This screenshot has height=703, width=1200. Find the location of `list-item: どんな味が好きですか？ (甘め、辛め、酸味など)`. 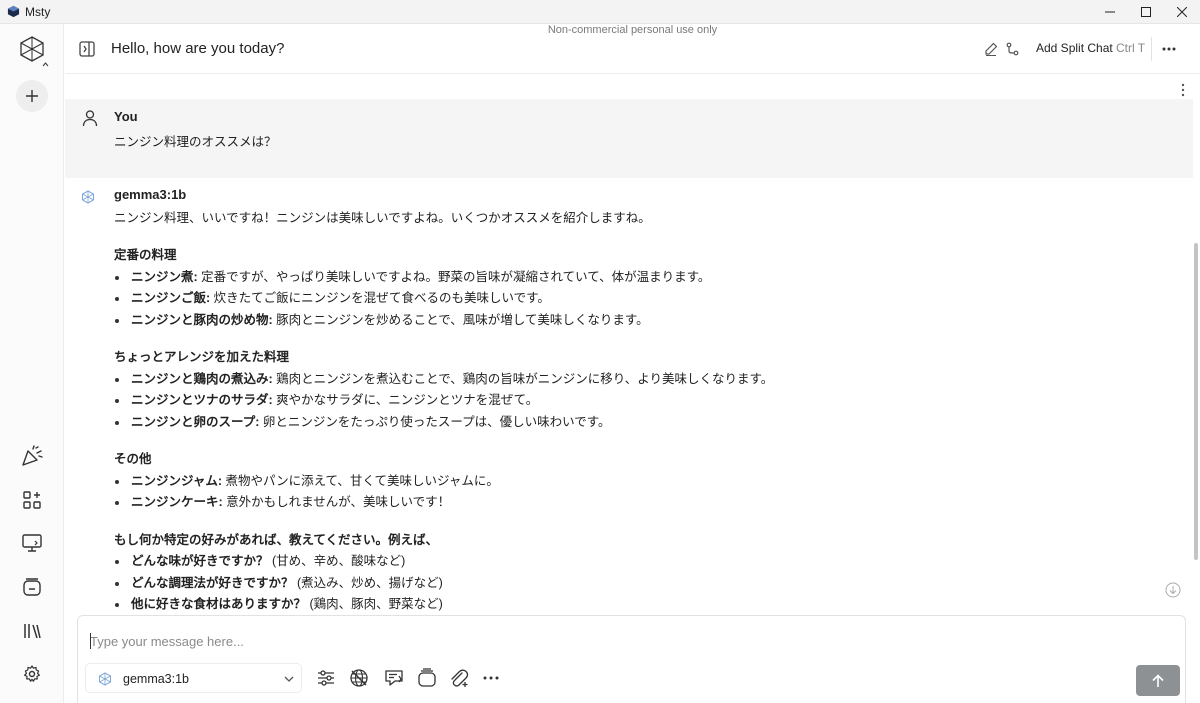

list-item: どんな味が好きですか？ (甘め、辛め、酸味など) is located at coordinates (644, 562).